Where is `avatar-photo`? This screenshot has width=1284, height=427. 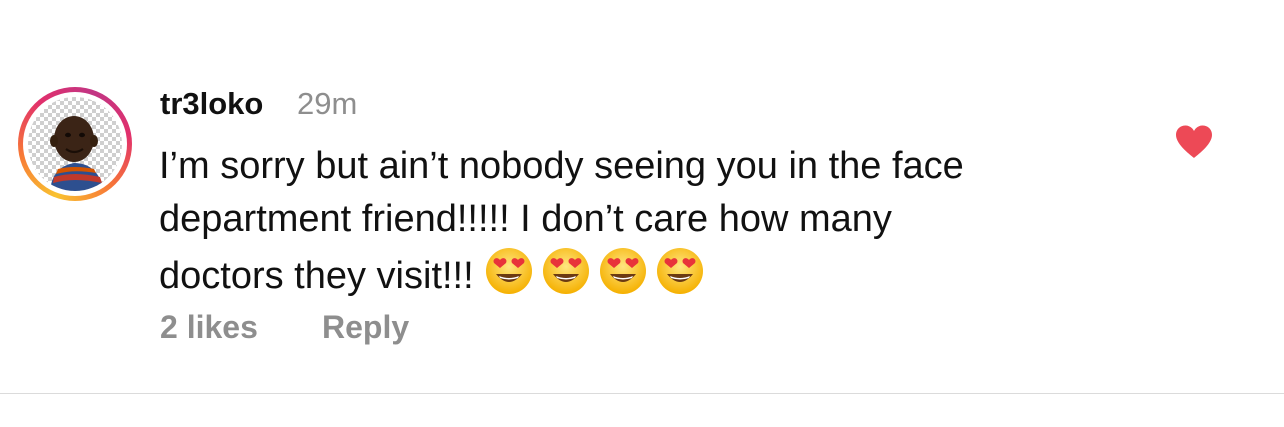 avatar-photo is located at coordinates (77, 153).